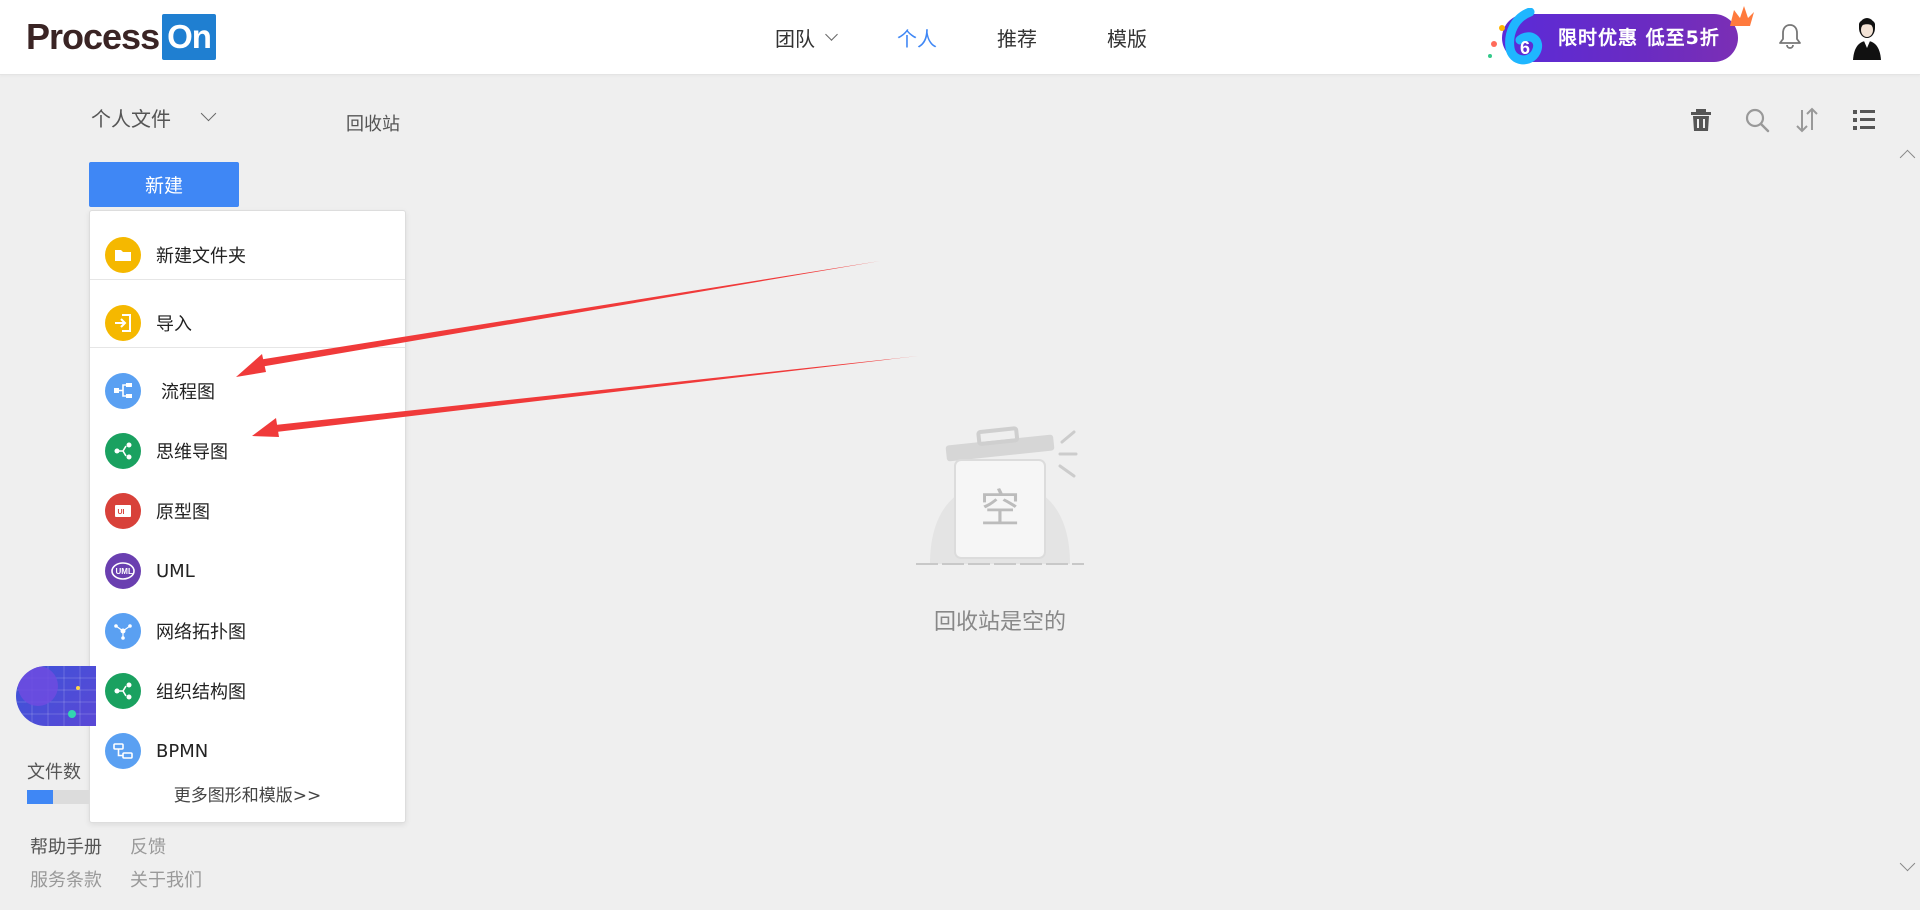 The image size is (1920, 910). Describe the element at coordinates (201, 692) in the screenshot. I see `menu-item-label: 组织结构图` at that location.